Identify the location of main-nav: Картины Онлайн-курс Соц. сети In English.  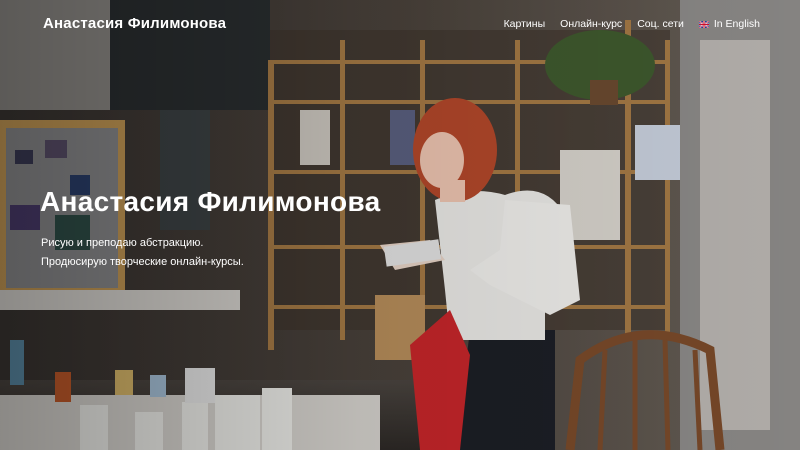
(632, 24).